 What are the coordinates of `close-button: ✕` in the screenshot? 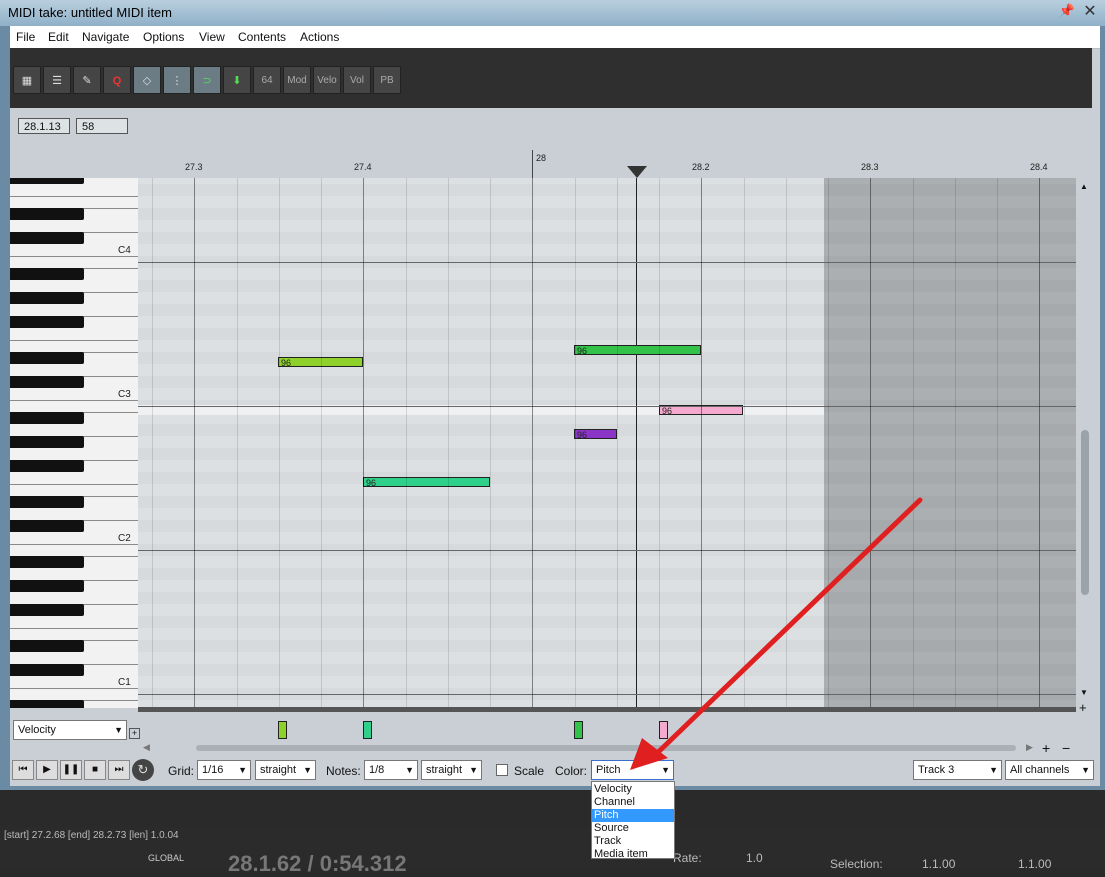 It's located at (1090, 12).